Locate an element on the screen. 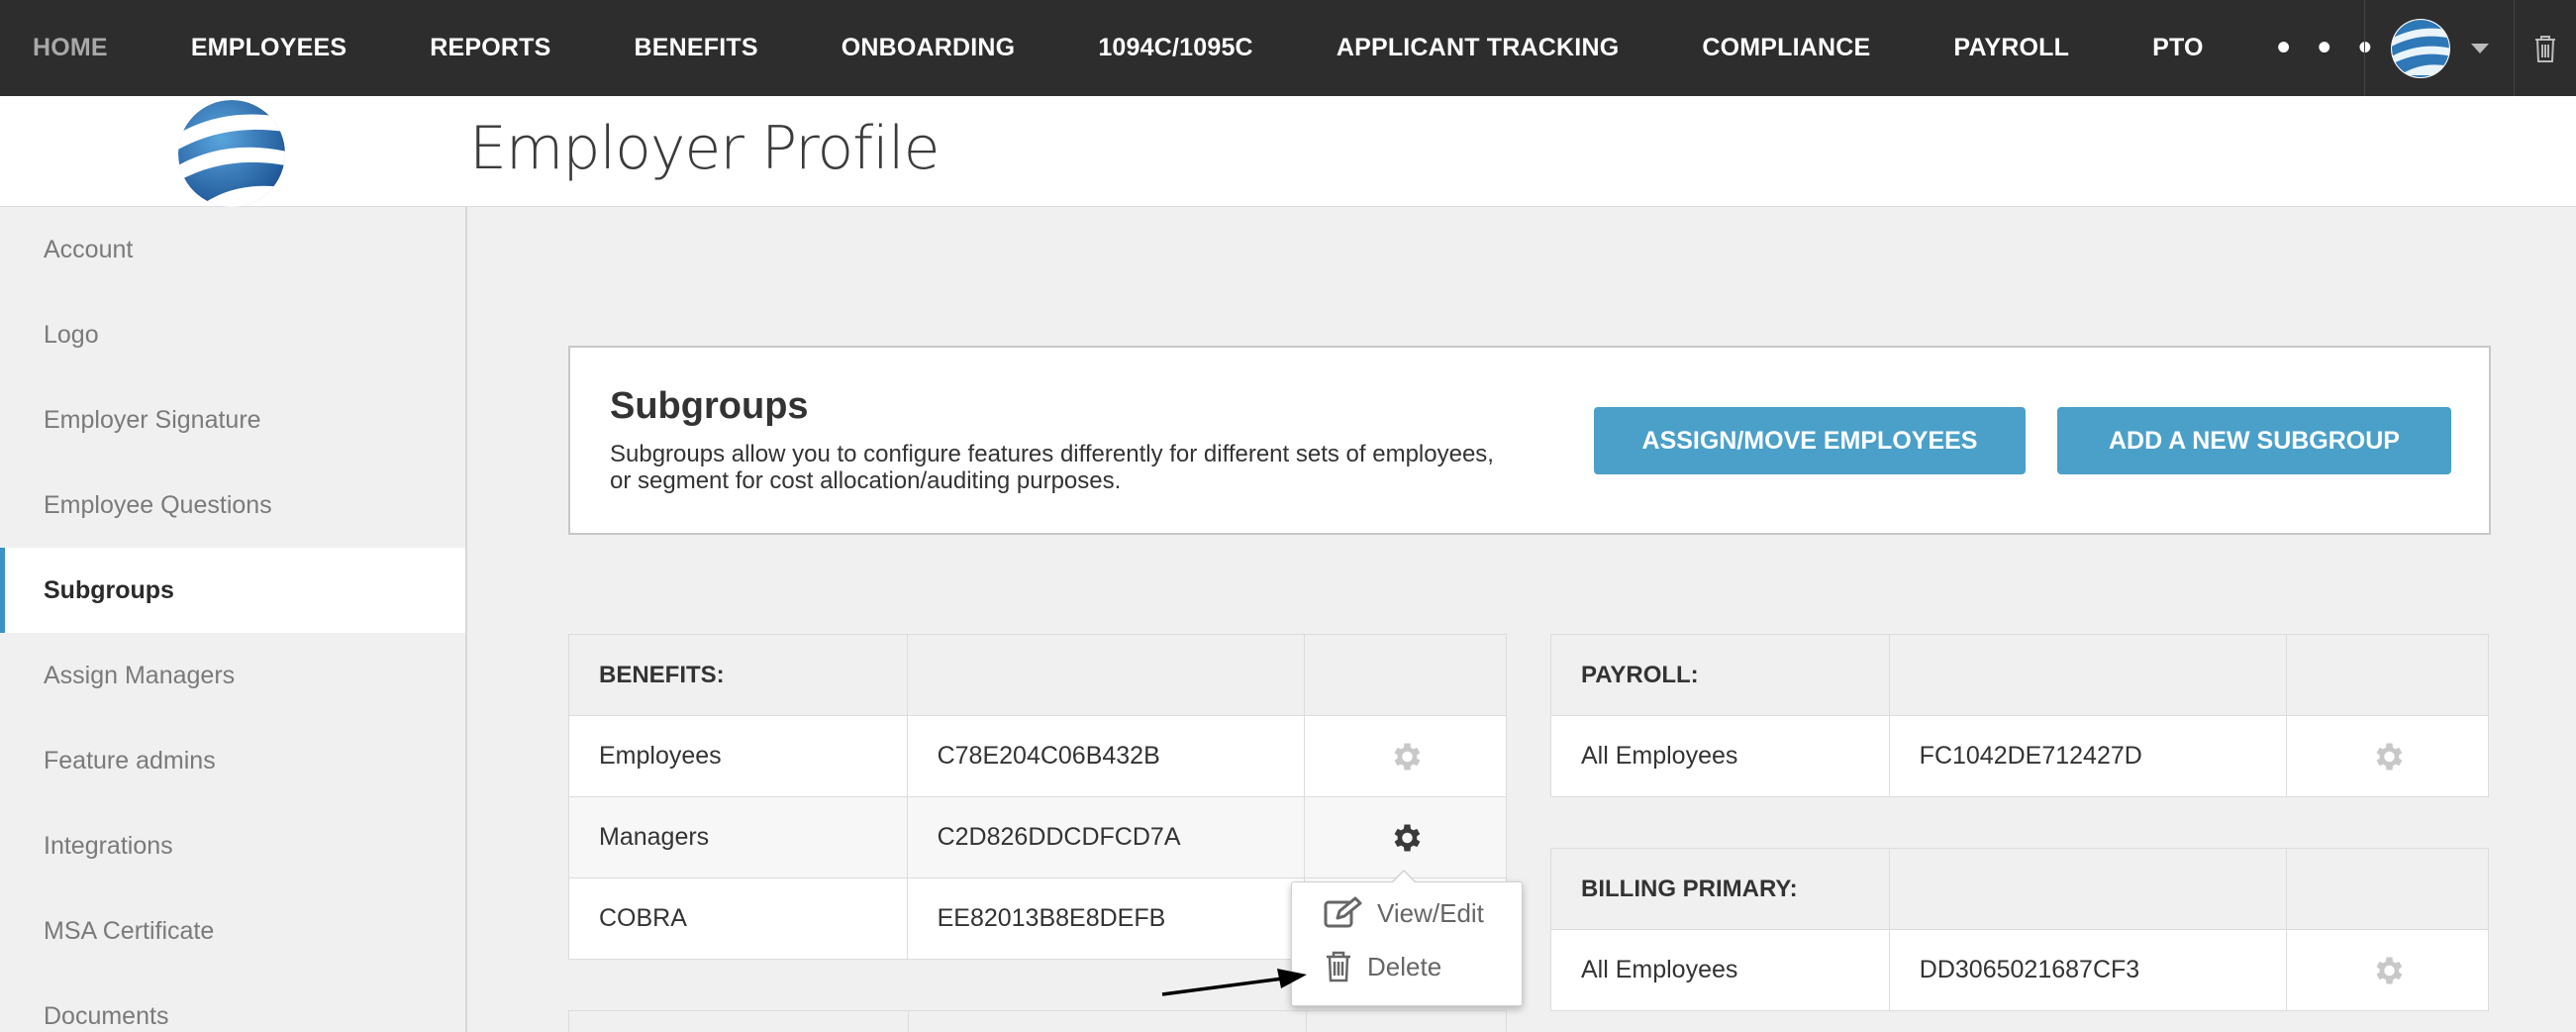 The height and width of the screenshot is (1032, 2576). subgroup-code: FC1042DE712427D is located at coordinates (2088, 756).